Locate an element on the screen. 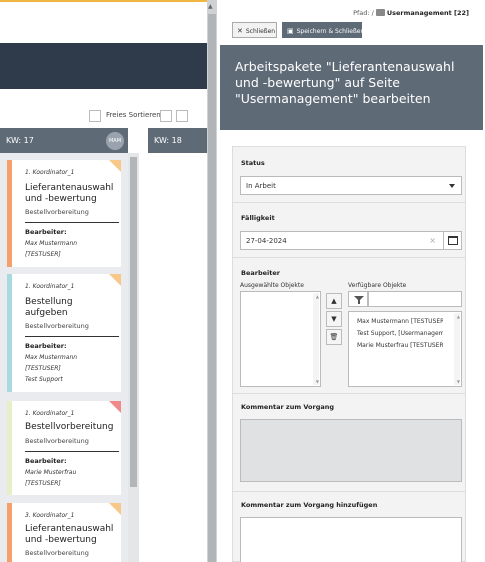  column-label: KW: 18 is located at coordinates (168, 140).